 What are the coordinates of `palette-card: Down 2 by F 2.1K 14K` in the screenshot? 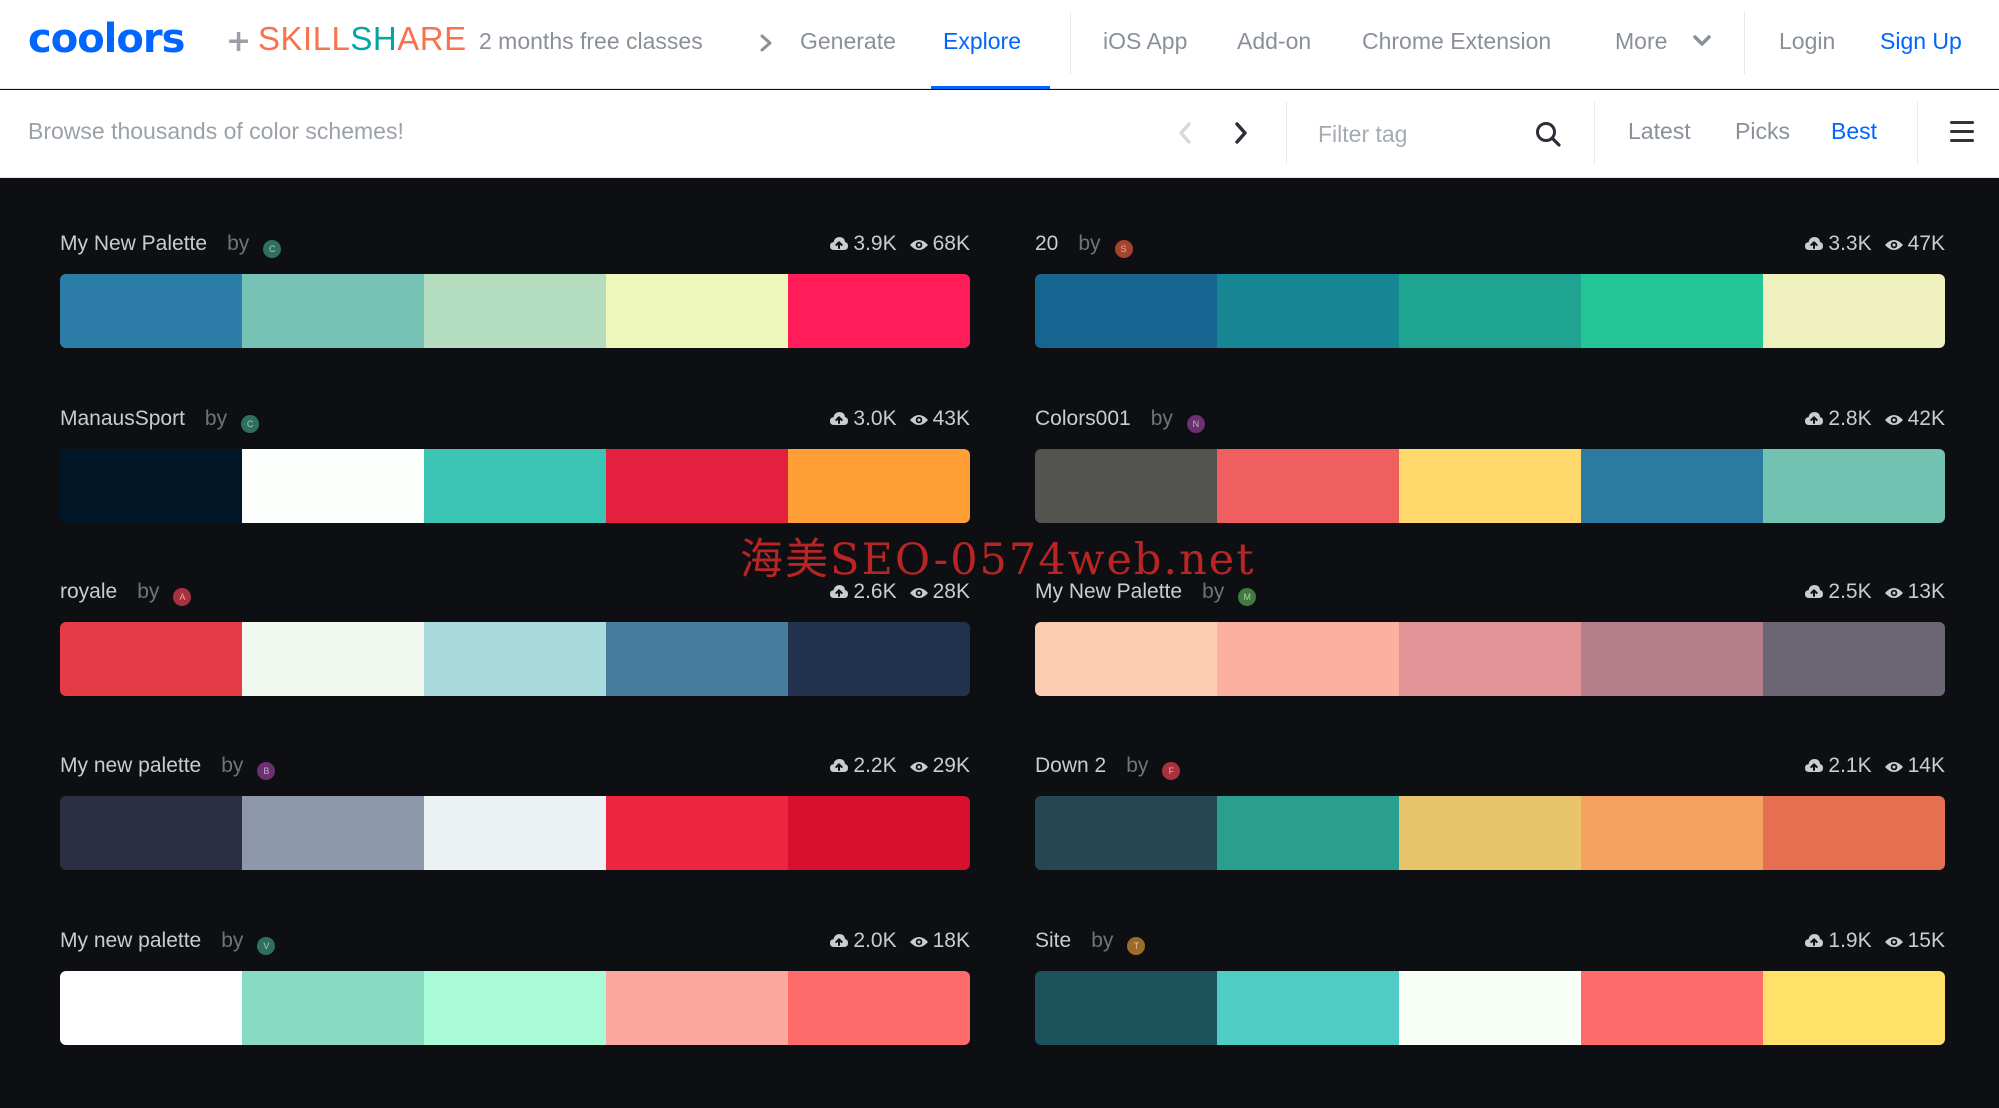 It's located at (1490, 822).